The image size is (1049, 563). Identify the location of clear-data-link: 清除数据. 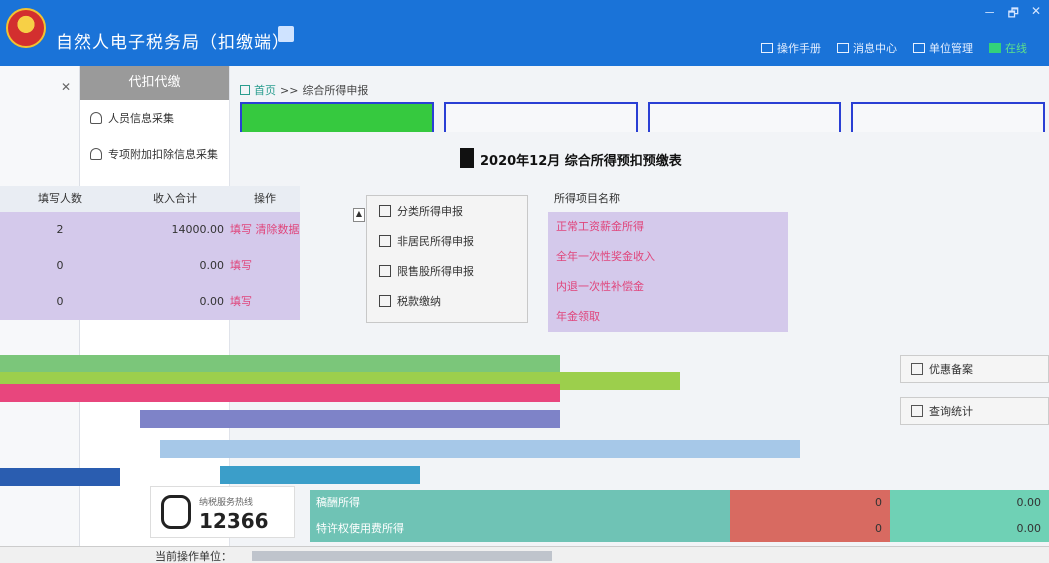
(278, 229).